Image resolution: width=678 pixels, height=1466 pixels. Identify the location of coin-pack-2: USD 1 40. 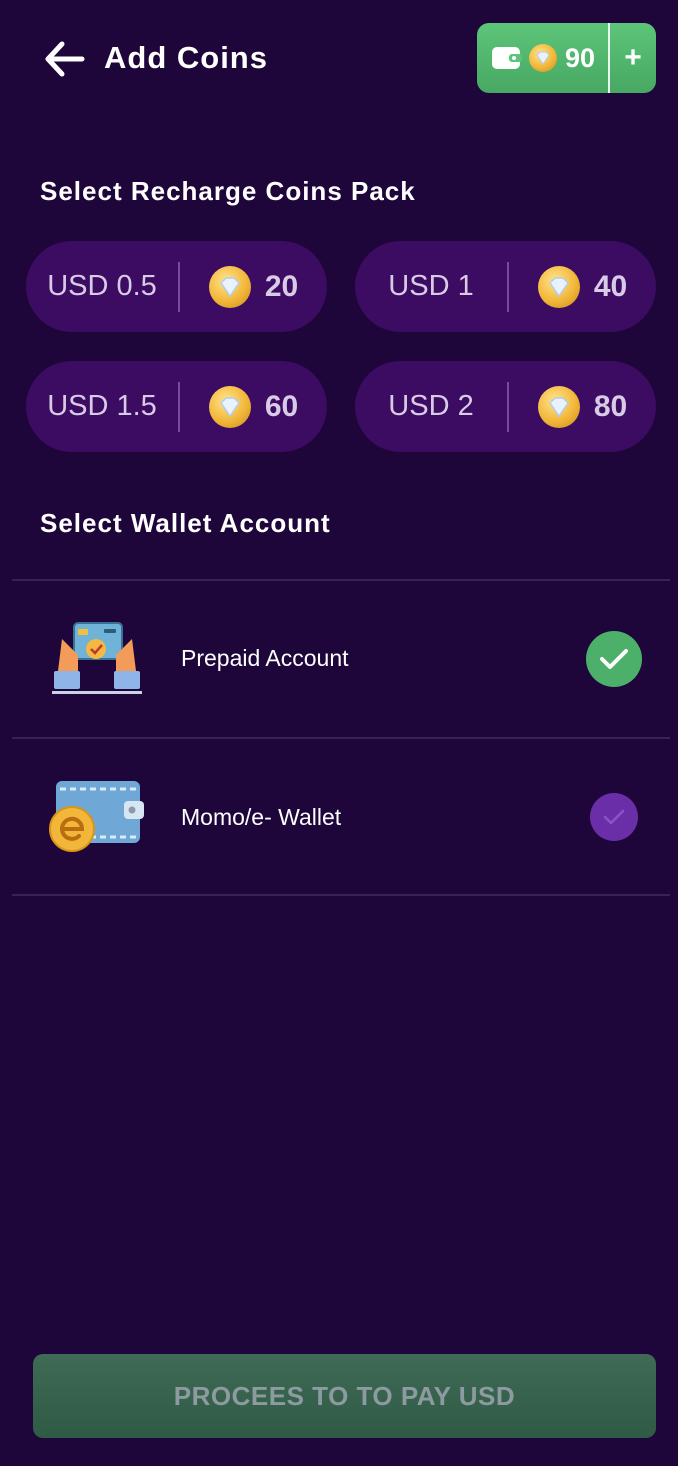
(505, 286).